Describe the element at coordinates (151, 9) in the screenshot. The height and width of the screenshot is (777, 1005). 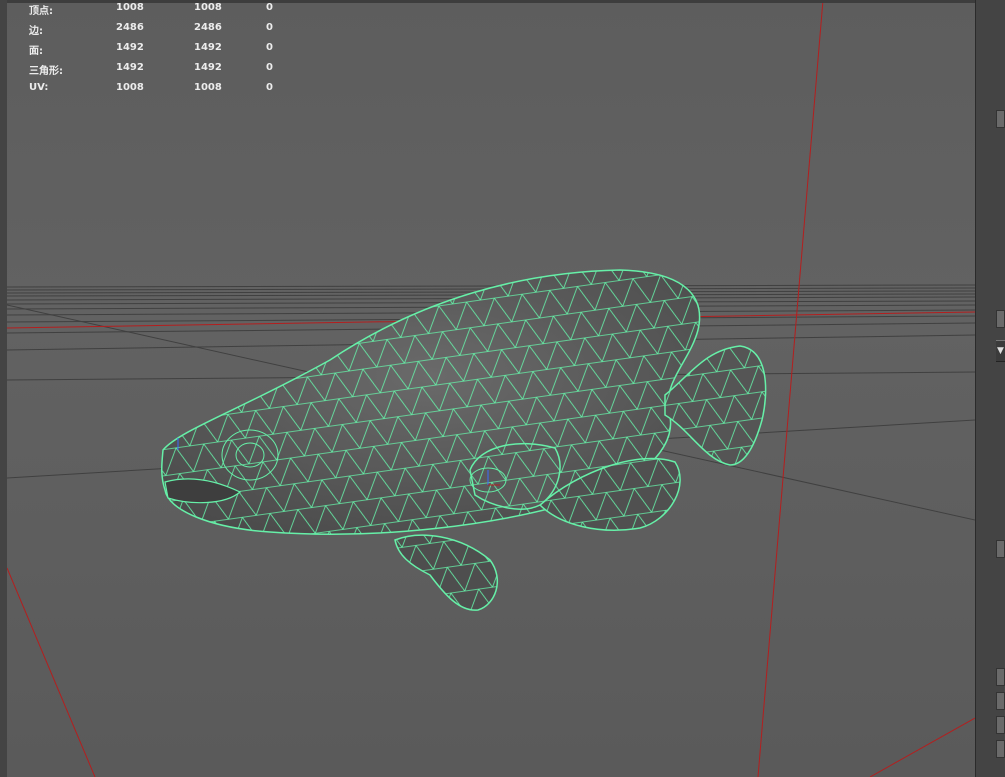
I see `hud-row-vertices: 顶点: 1008 1008 0` at that location.